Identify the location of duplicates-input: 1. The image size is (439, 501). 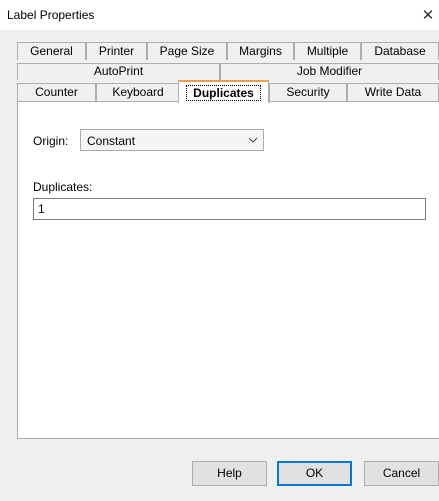
(229, 209).